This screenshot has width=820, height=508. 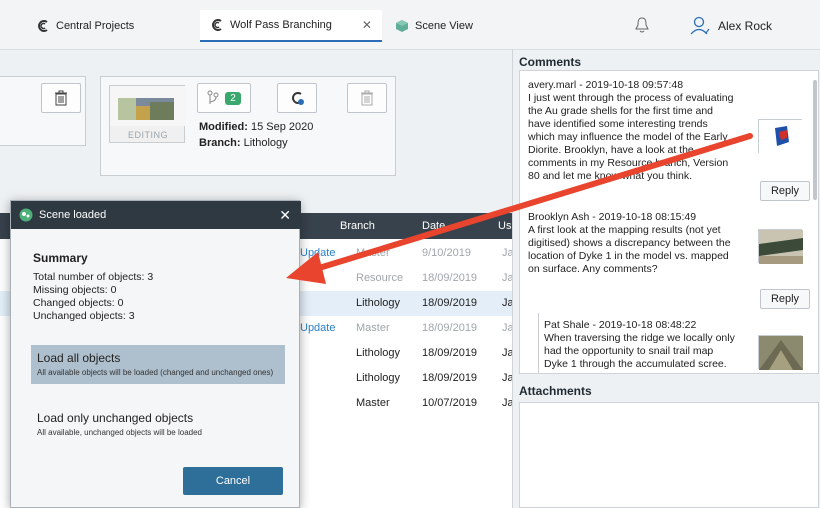 I want to click on tab-wolf-pass-branching: Wolf Pass Branching ✕, so click(x=291, y=26).